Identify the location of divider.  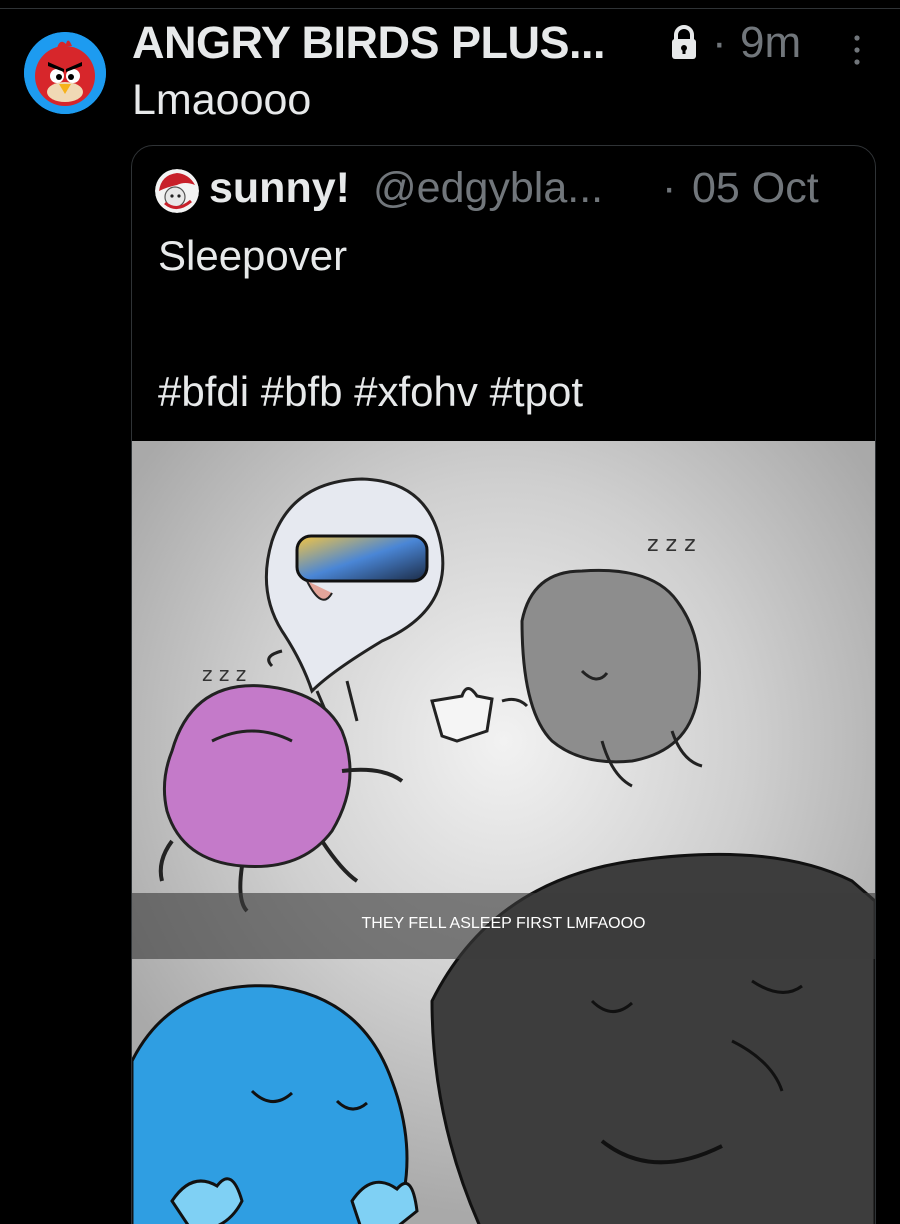
(450, 8).